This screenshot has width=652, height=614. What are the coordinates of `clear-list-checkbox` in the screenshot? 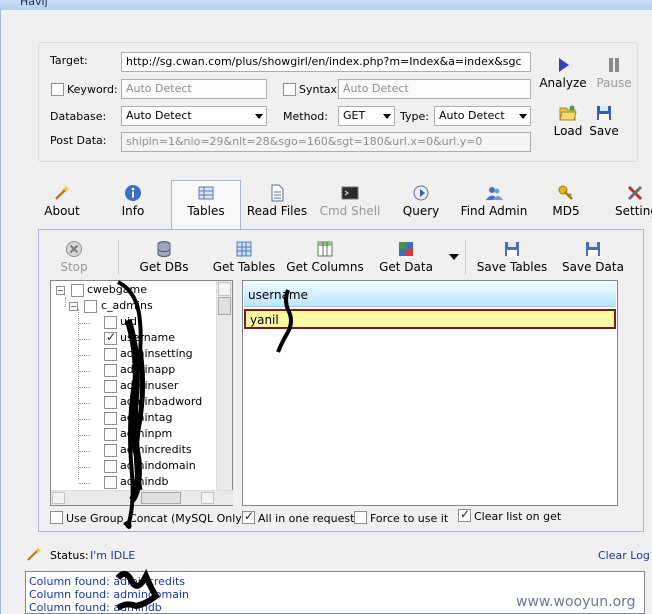 It's located at (464, 514).